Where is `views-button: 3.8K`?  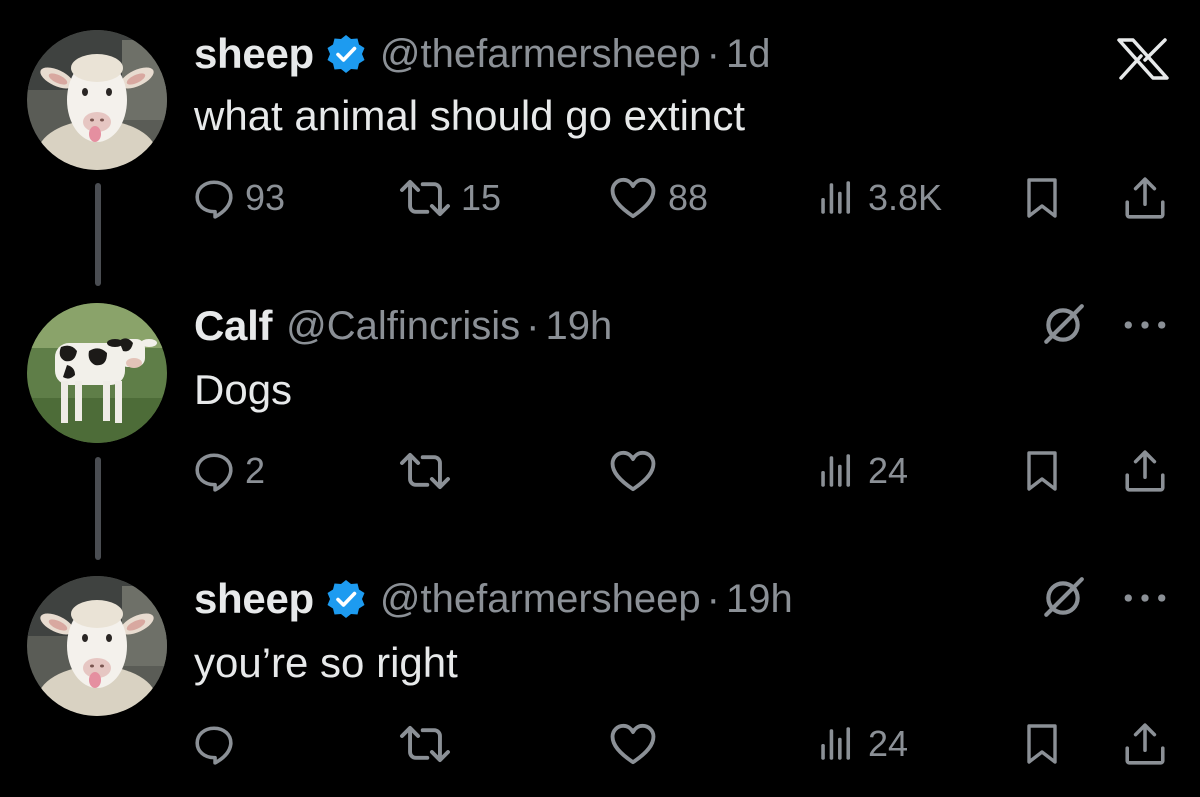 views-button: 3.8K is located at coordinates (879, 198).